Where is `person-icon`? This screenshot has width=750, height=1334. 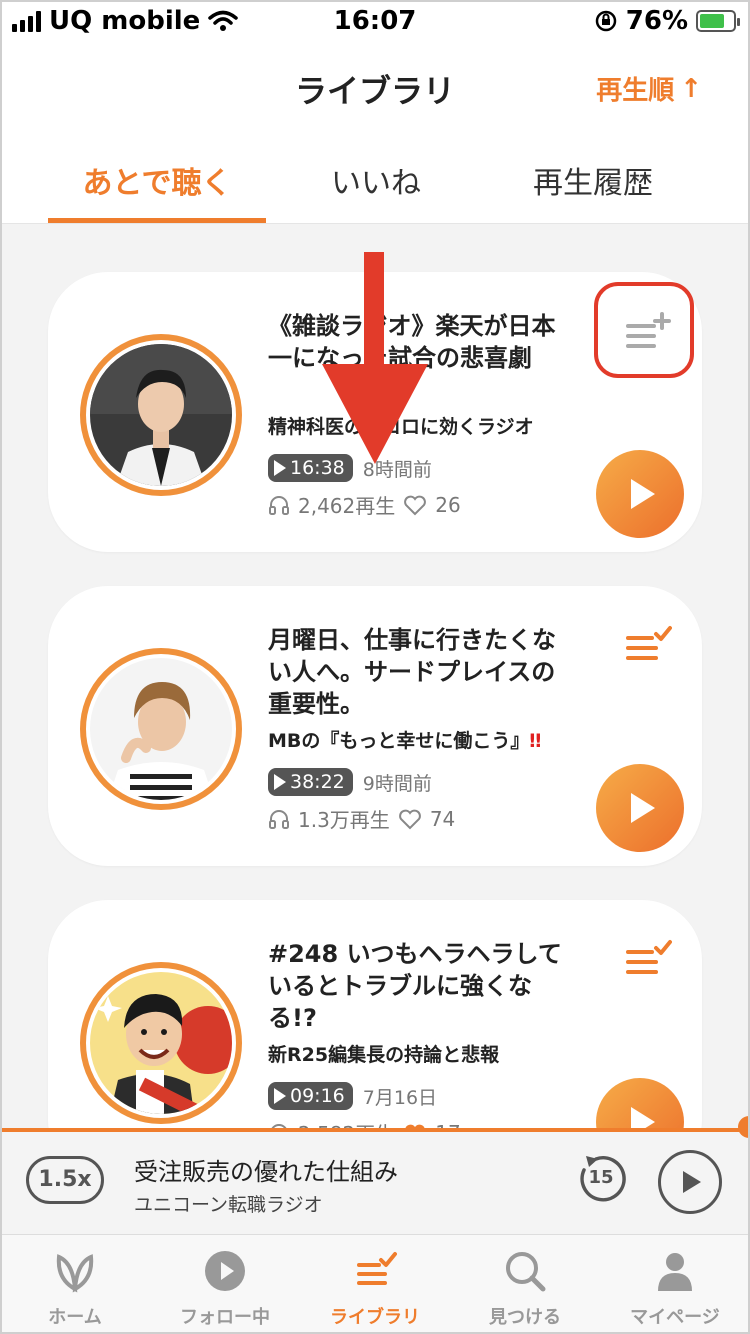 person-icon is located at coordinates (675, 1272).